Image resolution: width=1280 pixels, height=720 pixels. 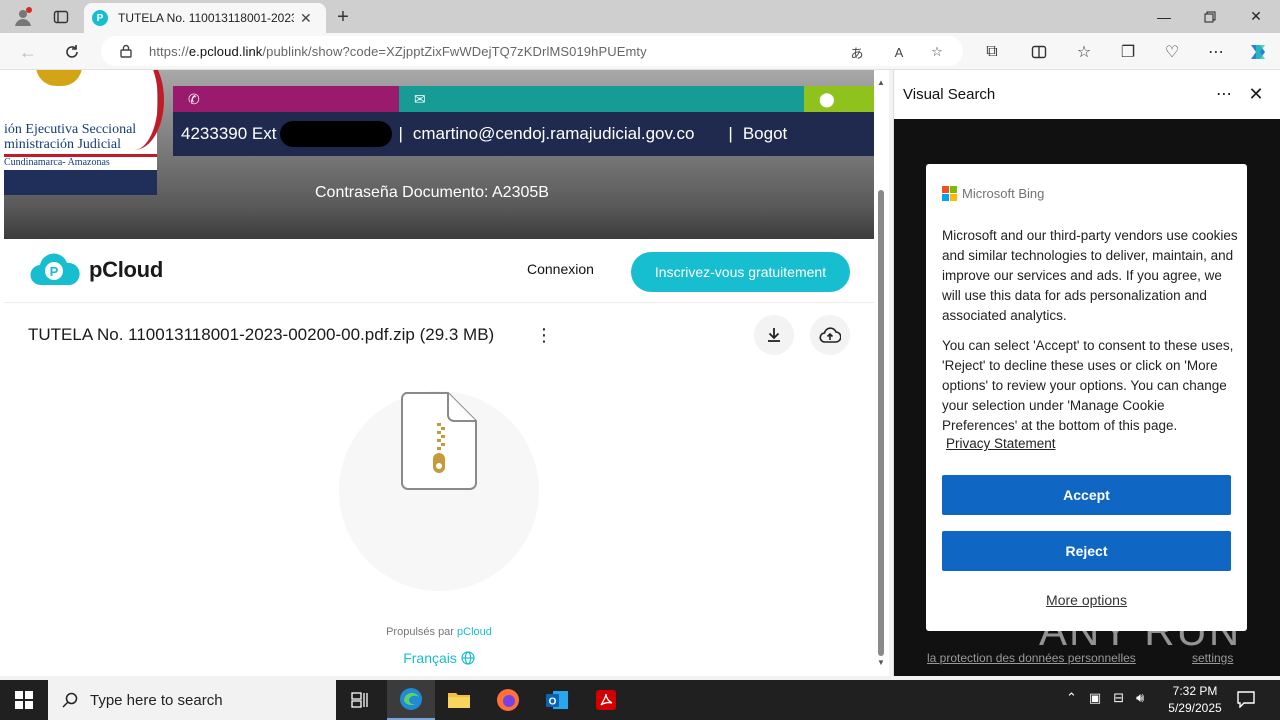 I want to click on language-selector: Français, so click(x=439, y=658).